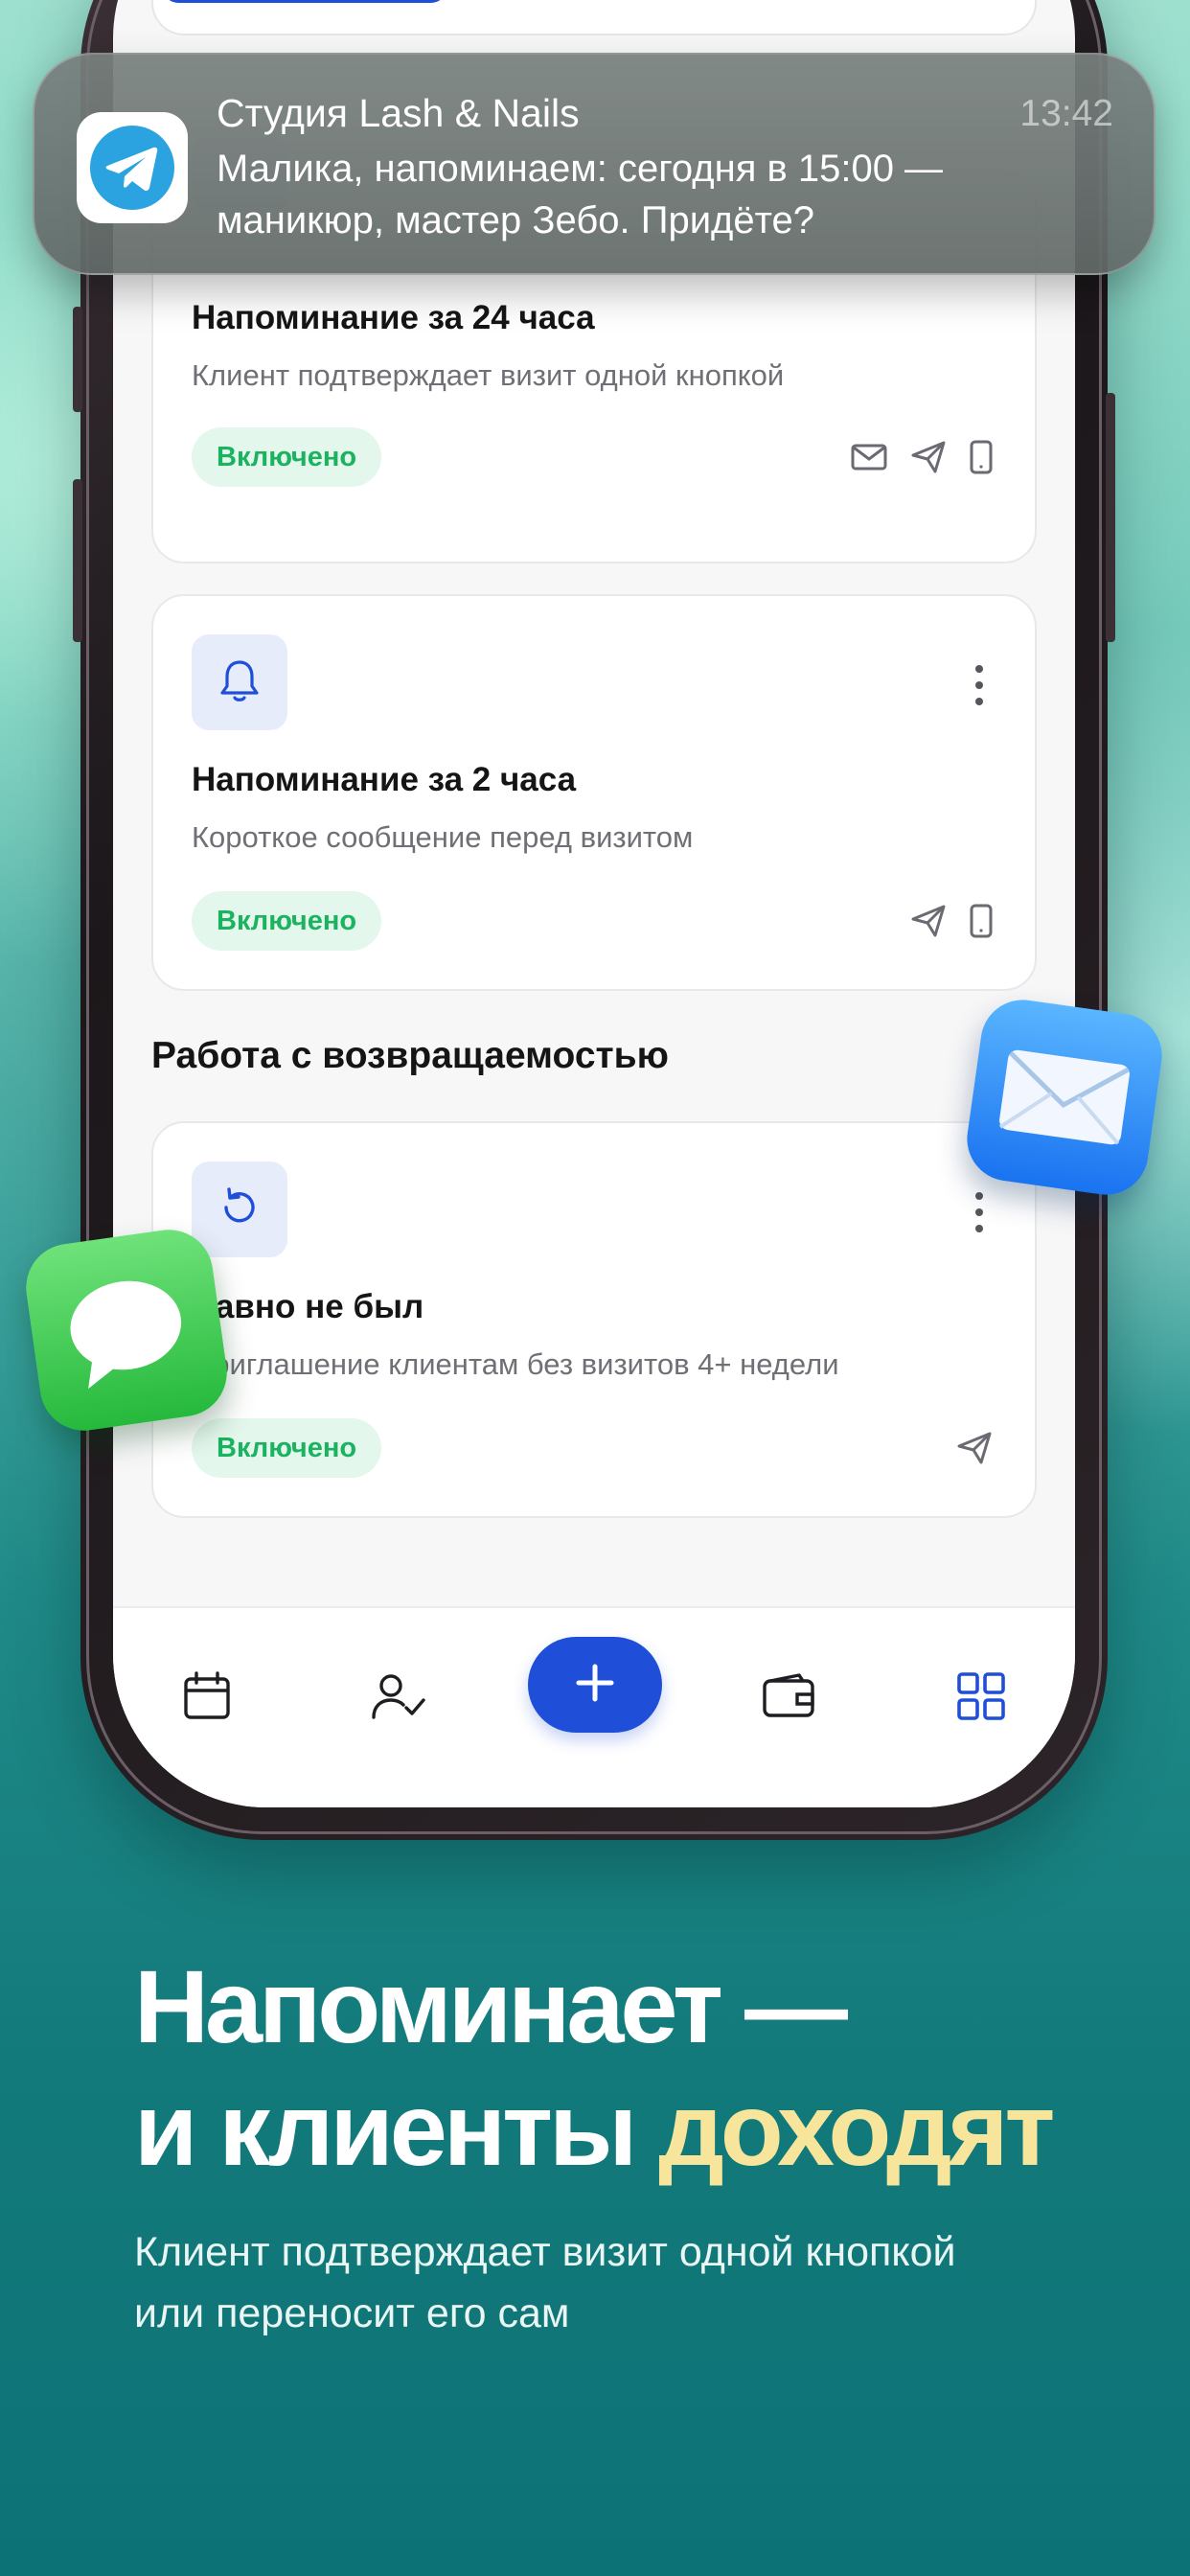  What do you see at coordinates (443, 837) in the screenshot?
I see `card-description: Короткое сообщение перед визитом` at bounding box center [443, 837].